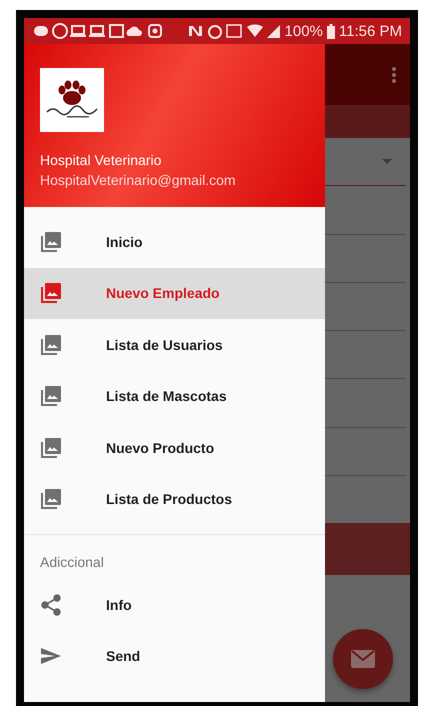 This screenshot has height=706, width=421. I want to click on paw-logo-drawing, so click(72, 100).